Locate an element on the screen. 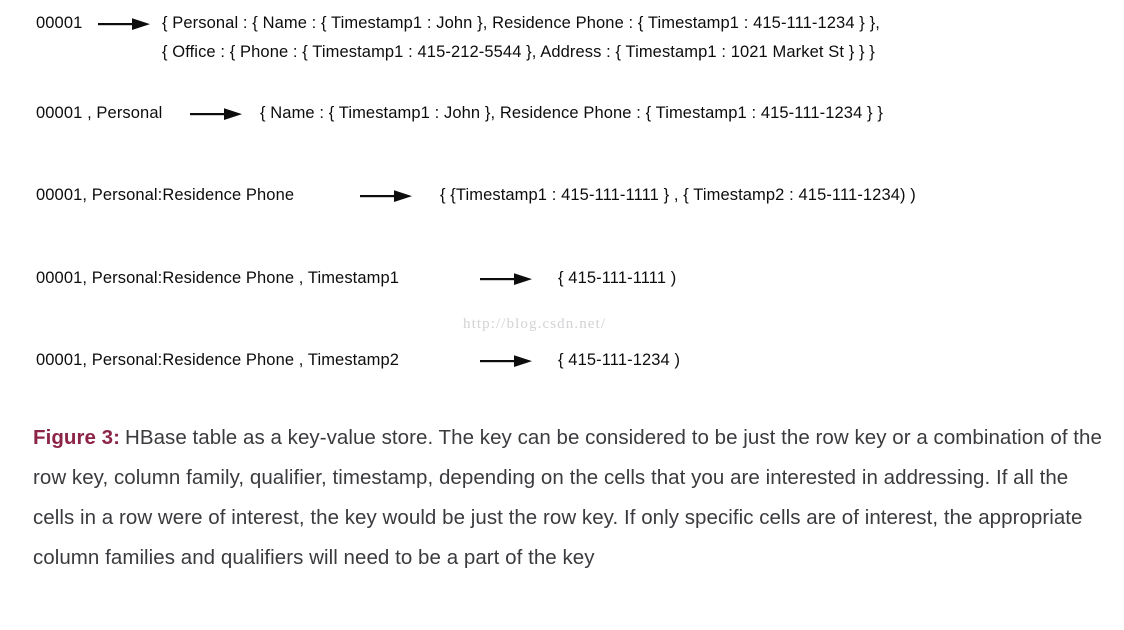 The height and width of the screenshot is (630, 1124). mapping-value-line: { 415-111-1234 ) is located at coordinates (619, 360).